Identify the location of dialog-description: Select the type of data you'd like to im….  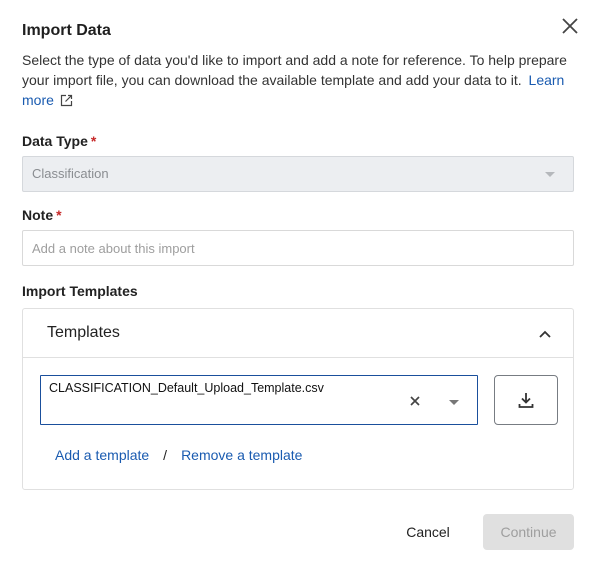
(300, 80).